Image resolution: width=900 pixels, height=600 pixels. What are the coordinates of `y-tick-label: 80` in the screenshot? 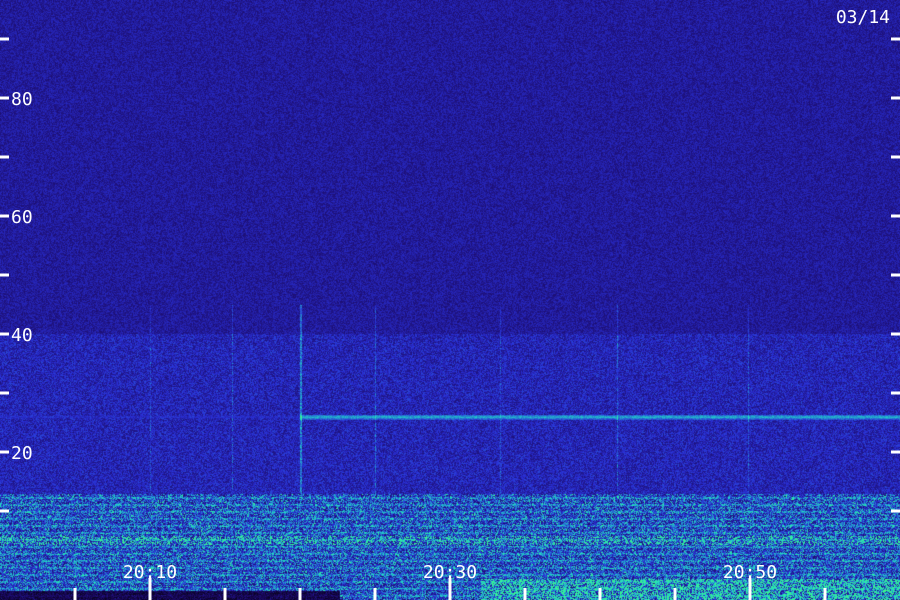 It's located at (22, 99).